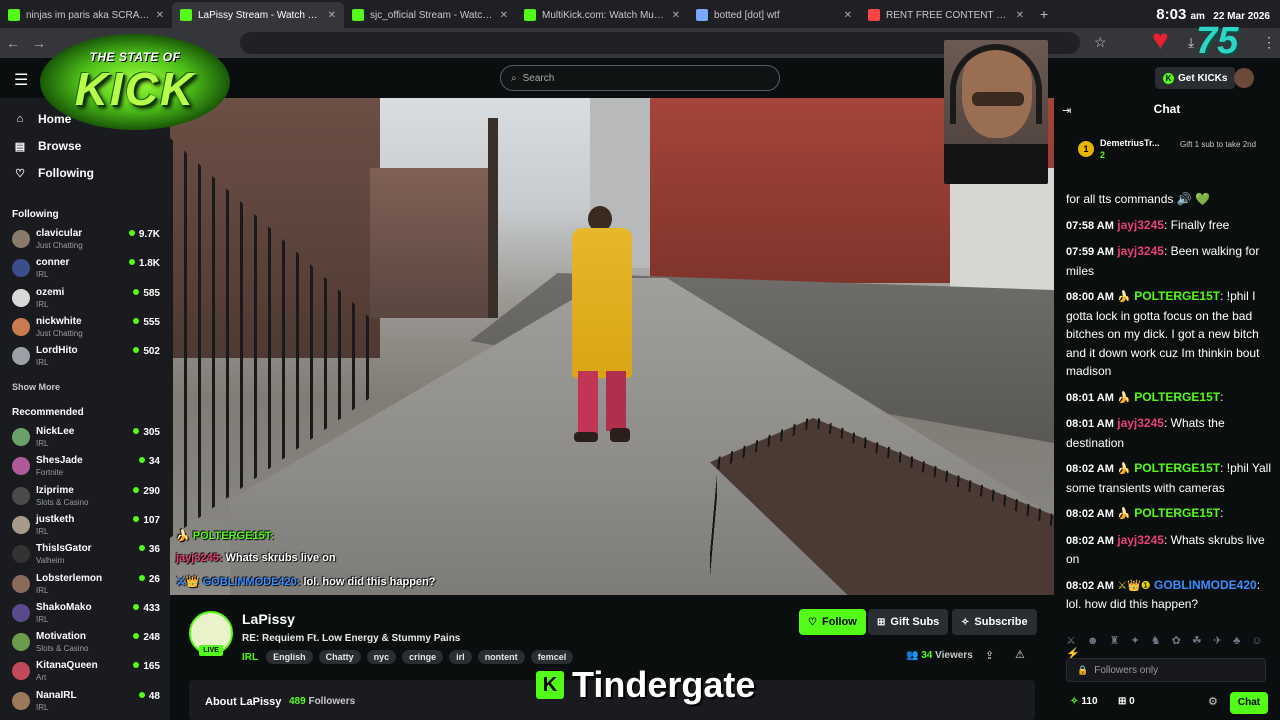 Image resolution: width=1280 pixels, height=720 pixels. What do you see at coordinates (1205, 585) in the screenshot?
I see `chat-username: GOBLINMODE420` at bounding box center [1205, 585].